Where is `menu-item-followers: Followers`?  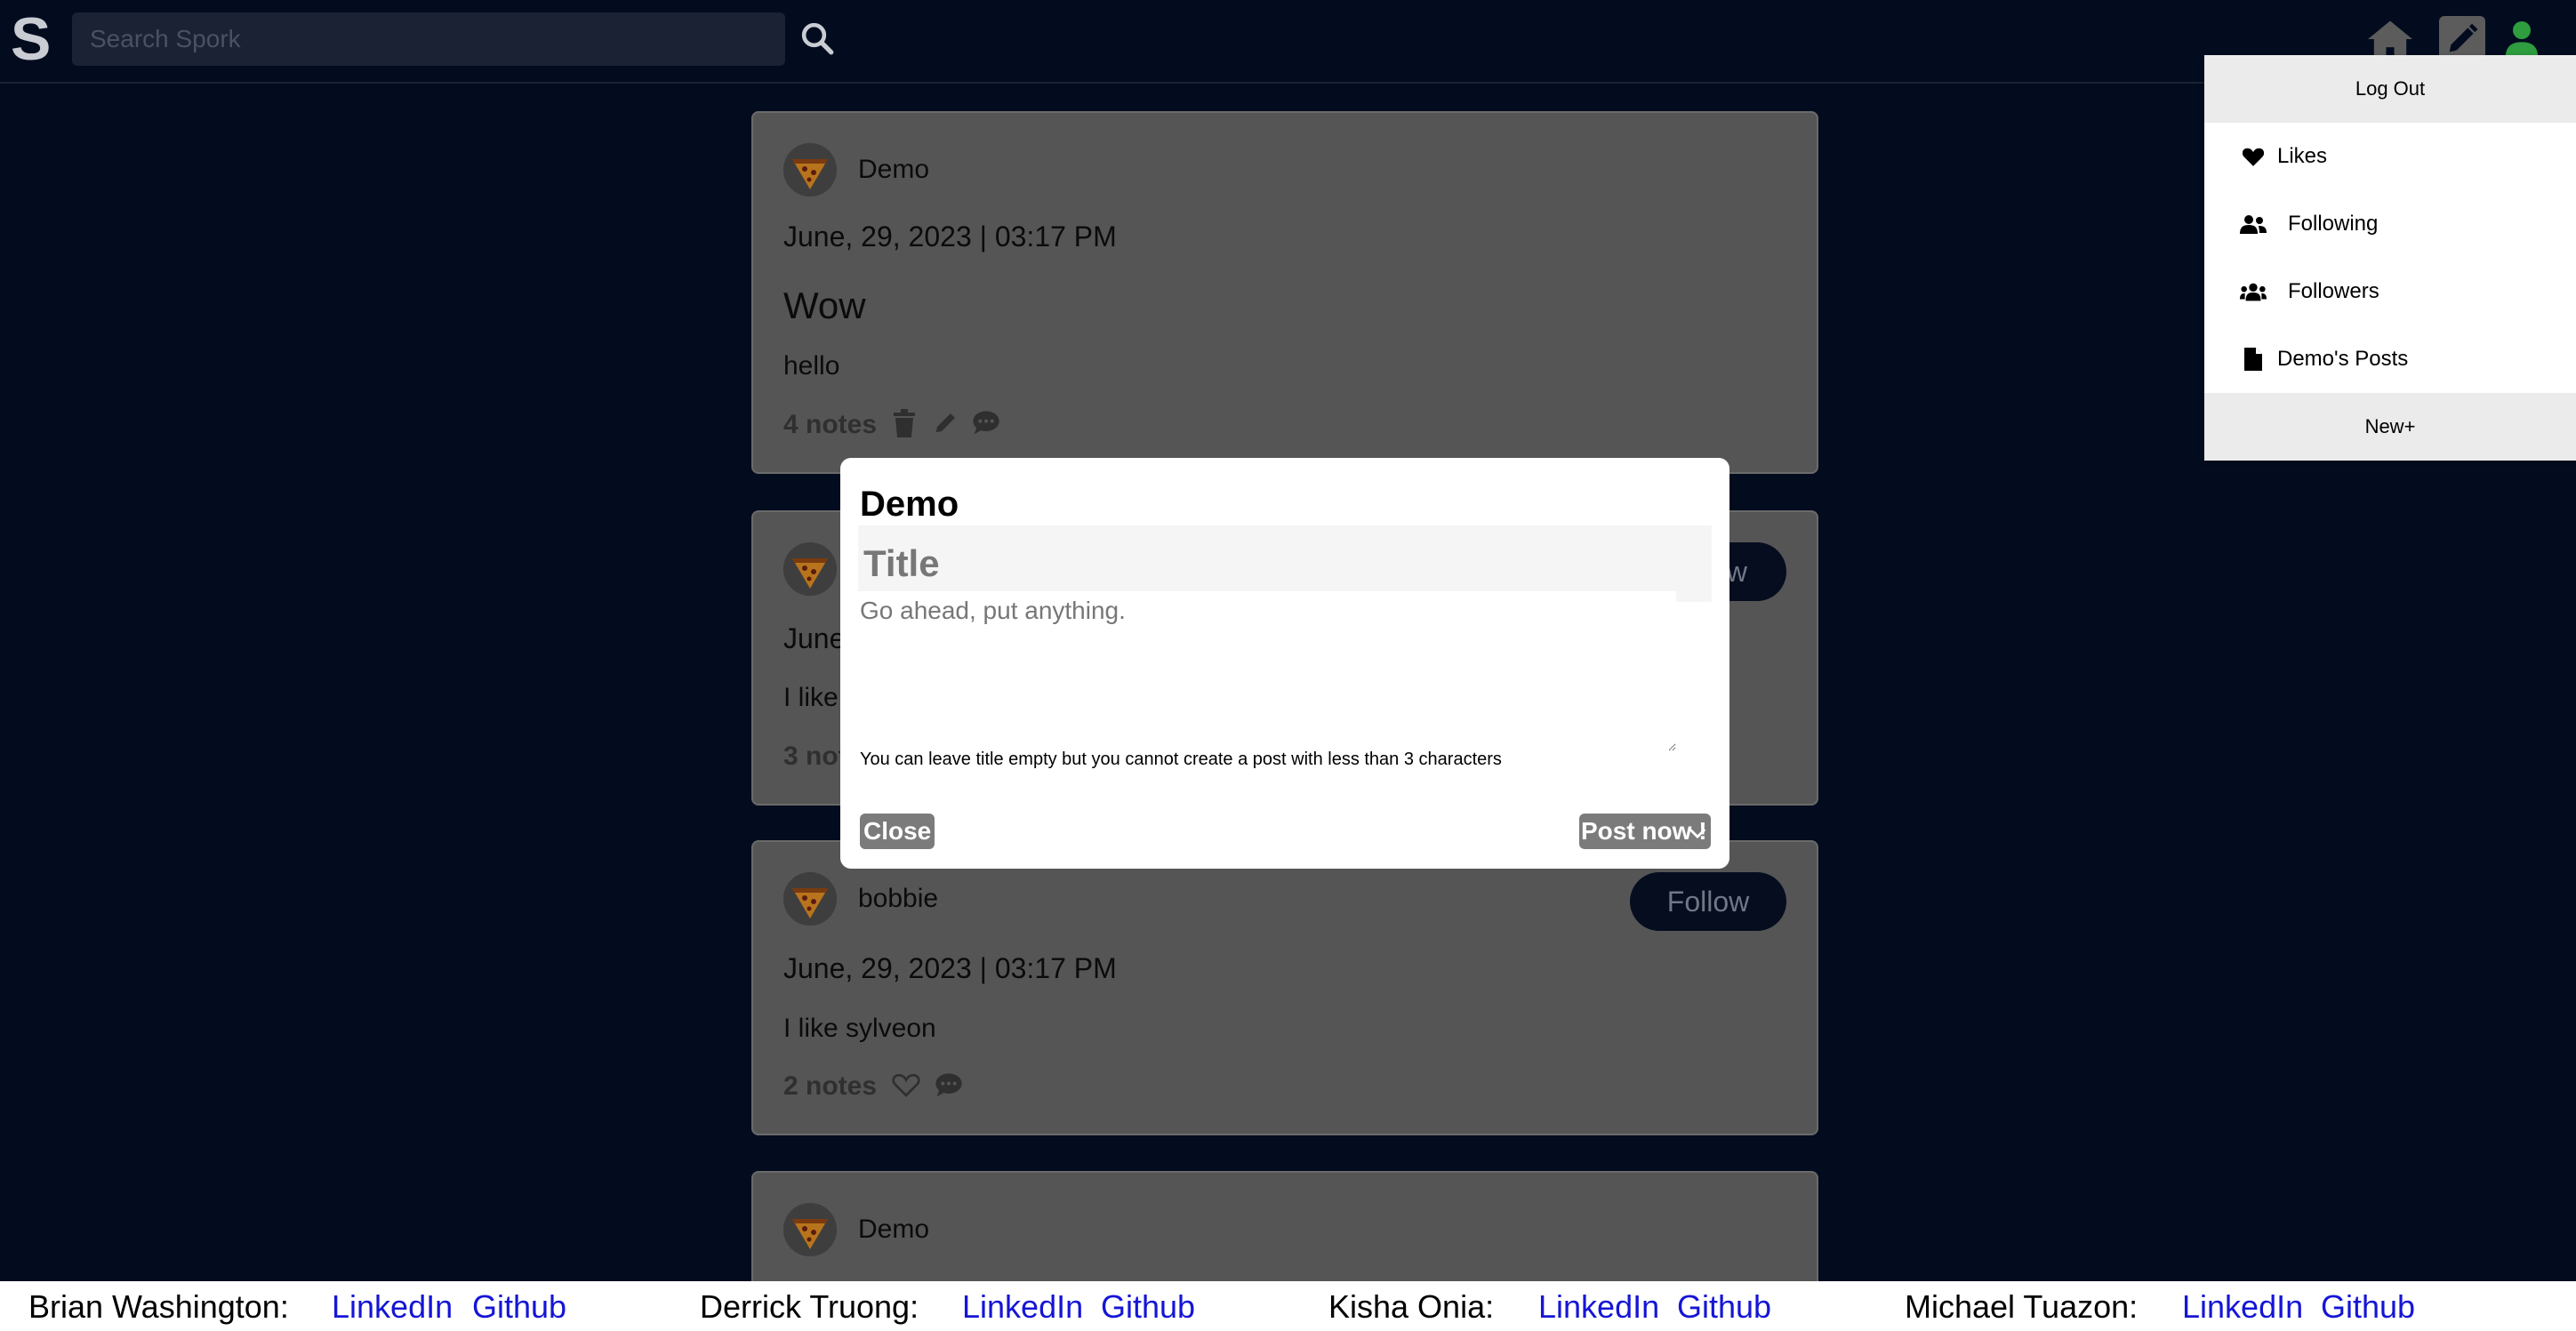 menu-item-followers: Followers is located at coordinates (2390, 291).